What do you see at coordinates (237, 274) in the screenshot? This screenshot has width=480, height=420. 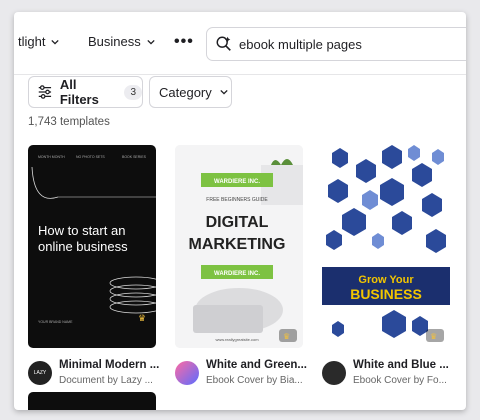 I see `thumb-brand-bottom: WARDIERE INC.` at bounding box center [237, 274].